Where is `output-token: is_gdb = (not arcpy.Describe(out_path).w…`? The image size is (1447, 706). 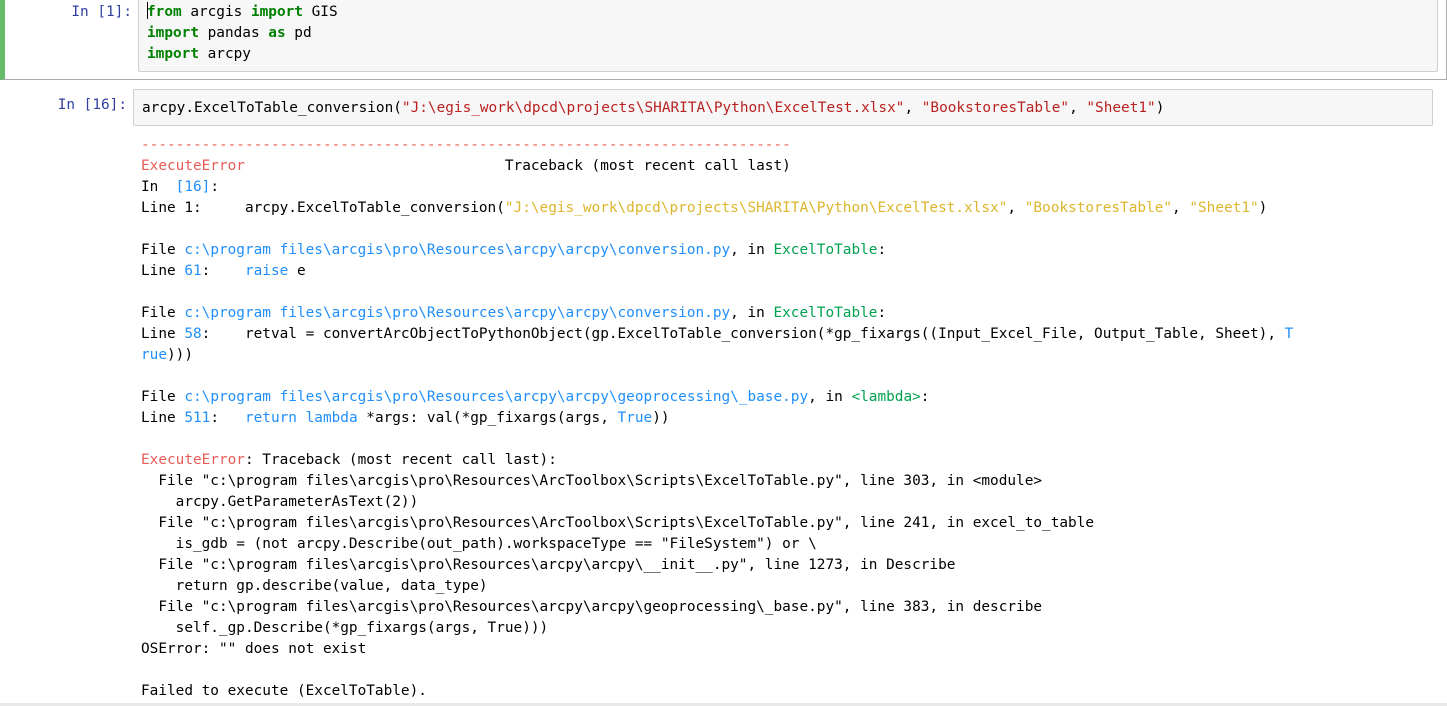
output-token: is_gdb = (not arcpy.Describe(out_path).w… is located at coordinates (479, 544).